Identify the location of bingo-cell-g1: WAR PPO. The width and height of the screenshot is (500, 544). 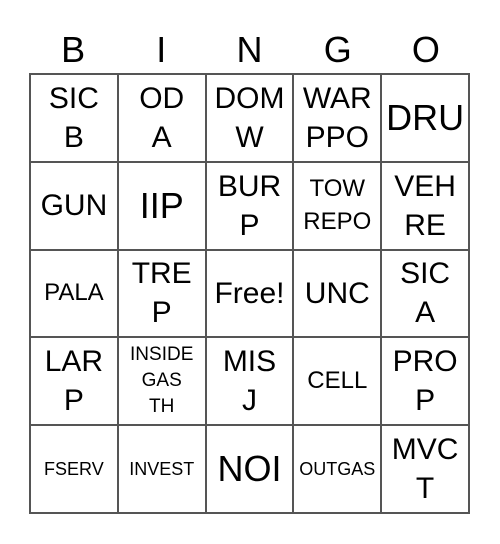
(337, 118).